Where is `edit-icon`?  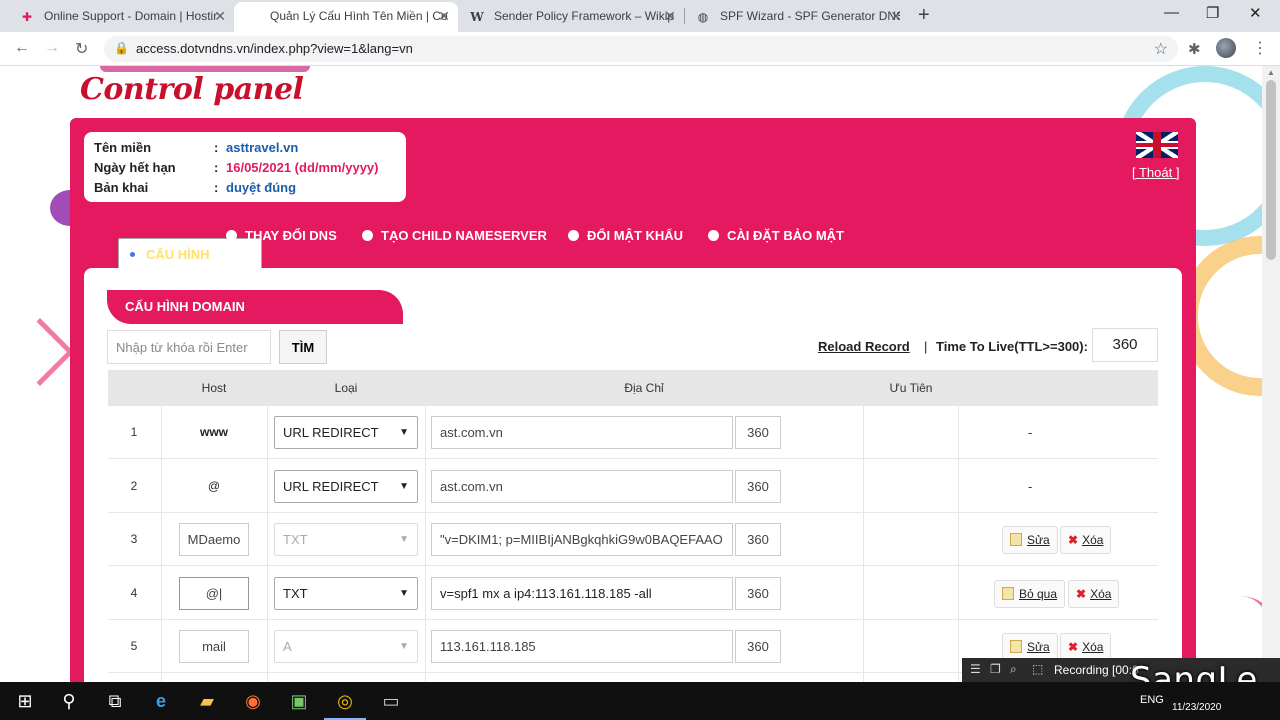
edit-icon is located at coordinates (1008, 593).